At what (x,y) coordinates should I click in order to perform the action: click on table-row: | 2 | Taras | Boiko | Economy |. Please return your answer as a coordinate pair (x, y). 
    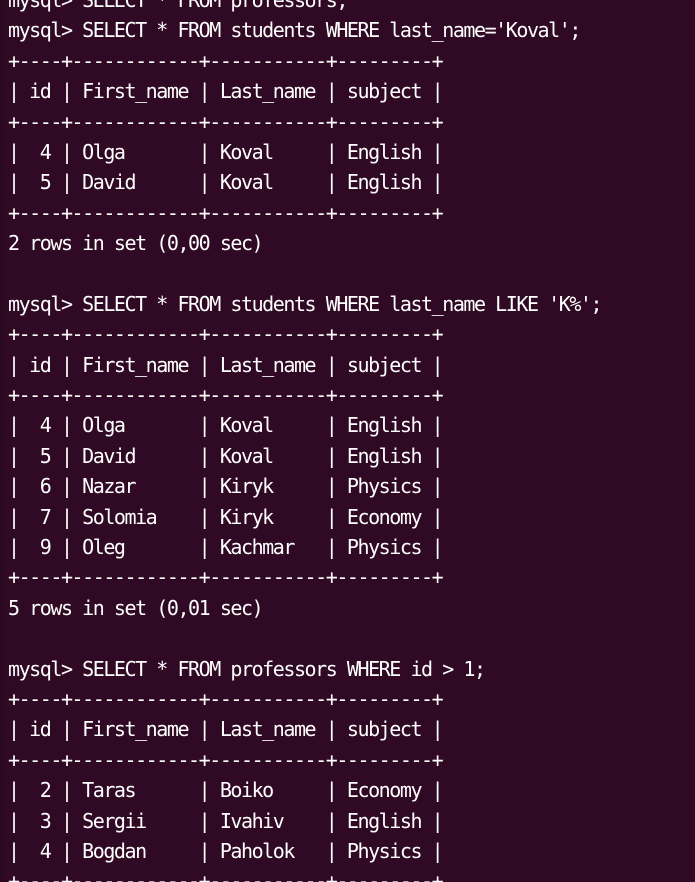
    Looking at the image, I should click on (226, 790).